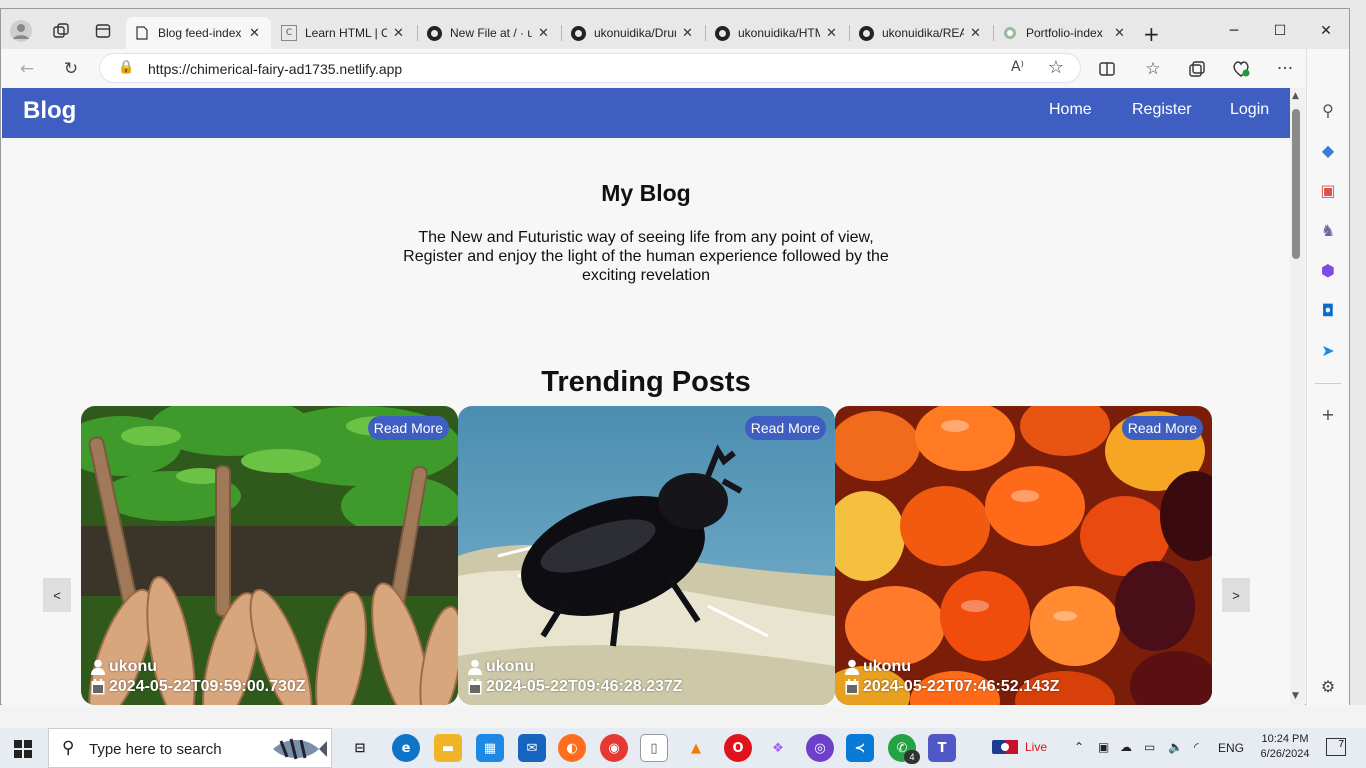 This screenshot has height=768, width=1366. Describe the element at coordinates (406, 748) in the screenshot. I see `edge-taskbar-icon: e` at that location.